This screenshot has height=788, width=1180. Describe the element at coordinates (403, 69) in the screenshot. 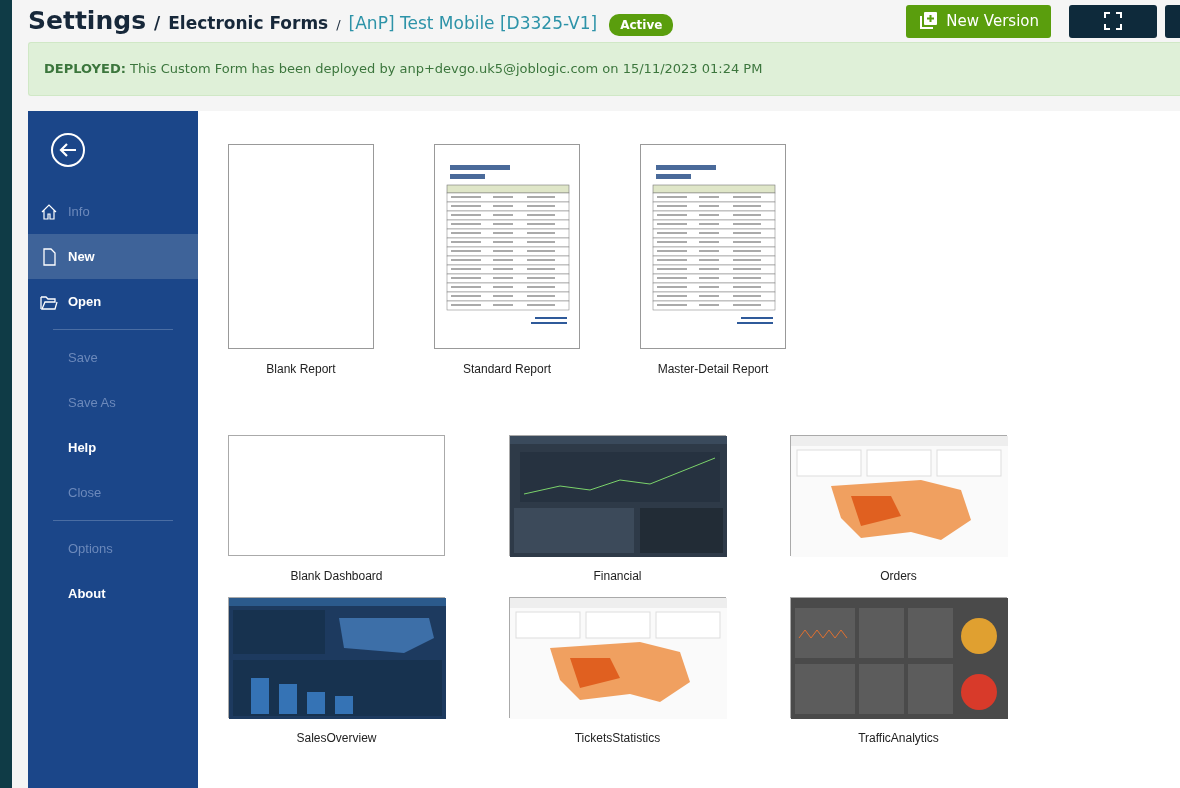

I see `deploy-message: DEPLOYED: This Custom Form has been deployed by anp+devgo.uk5@joblogic.com on 15/11/2023 01:24 PM` at that location.